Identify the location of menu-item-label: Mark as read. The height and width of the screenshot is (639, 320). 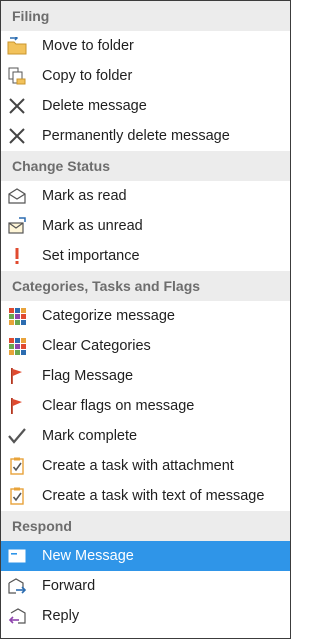
(84, 196).